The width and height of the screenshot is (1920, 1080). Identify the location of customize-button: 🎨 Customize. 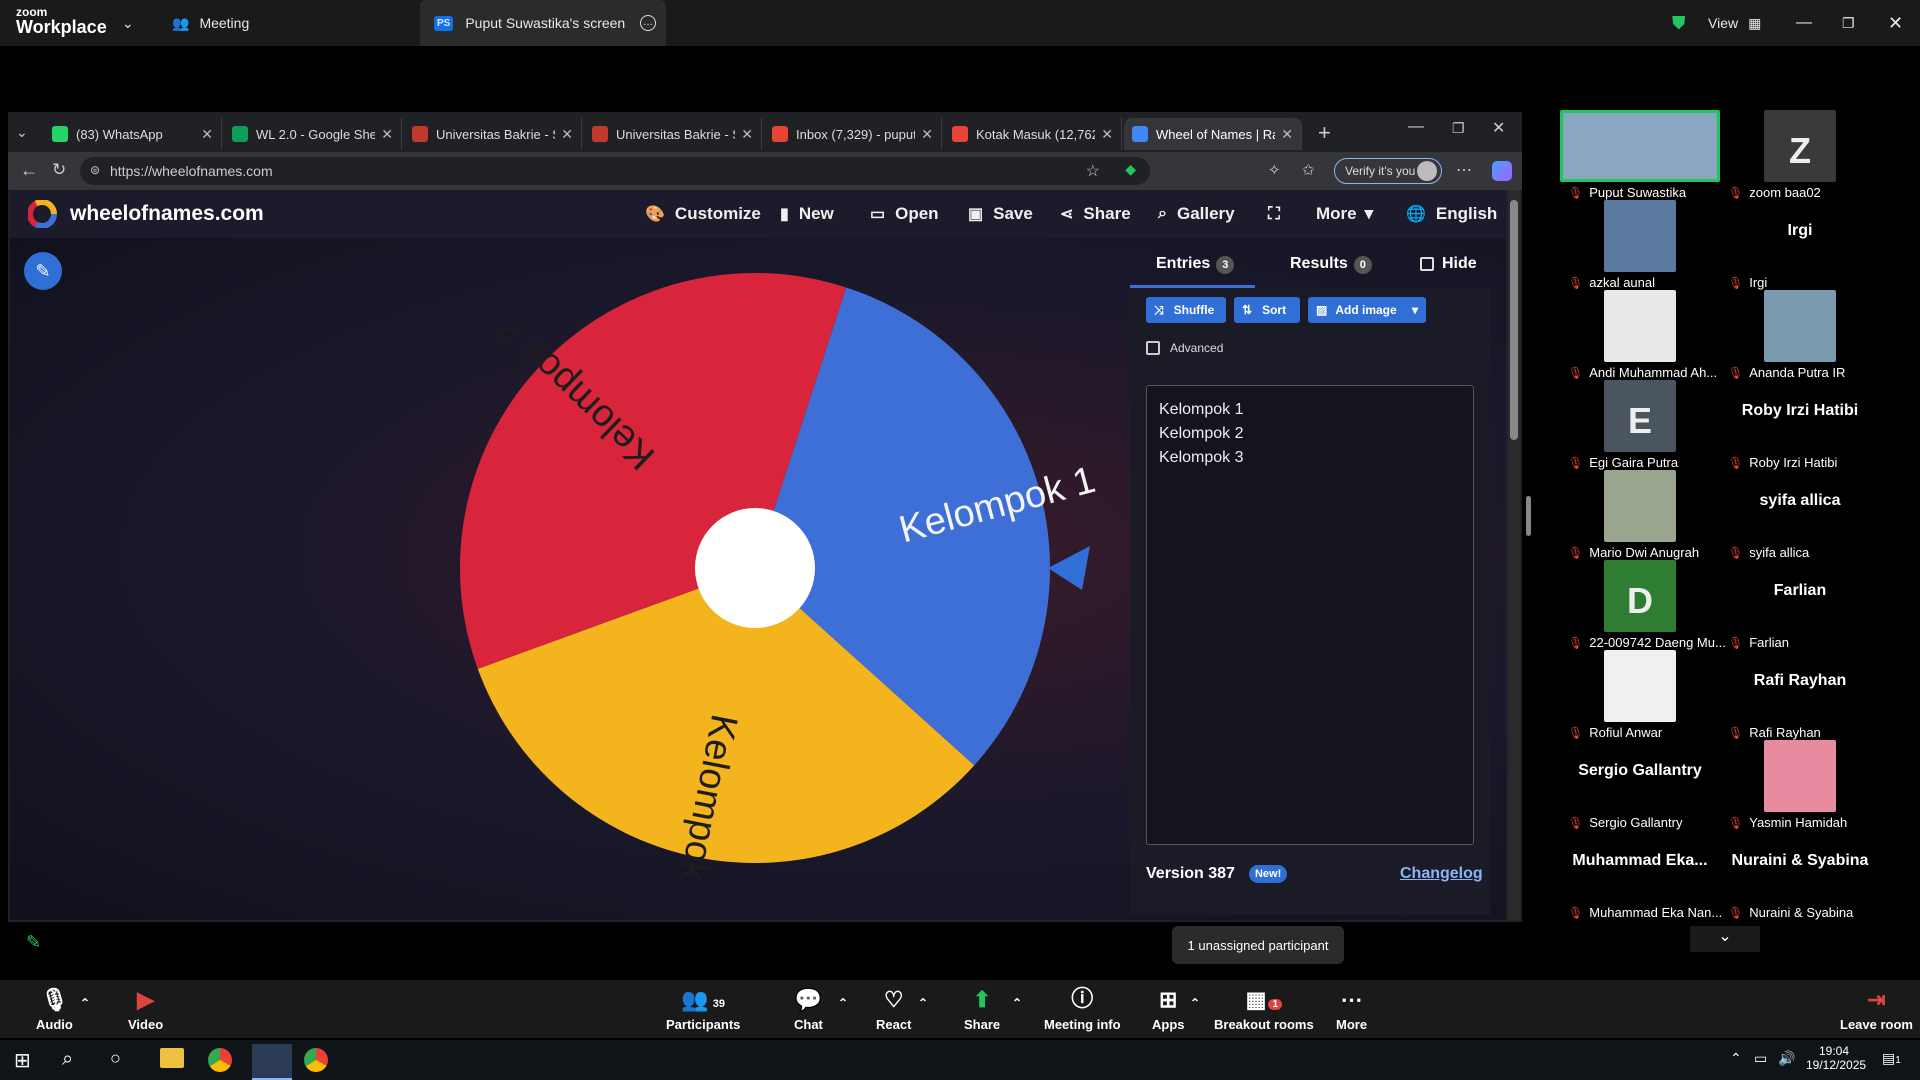
(703, 214).